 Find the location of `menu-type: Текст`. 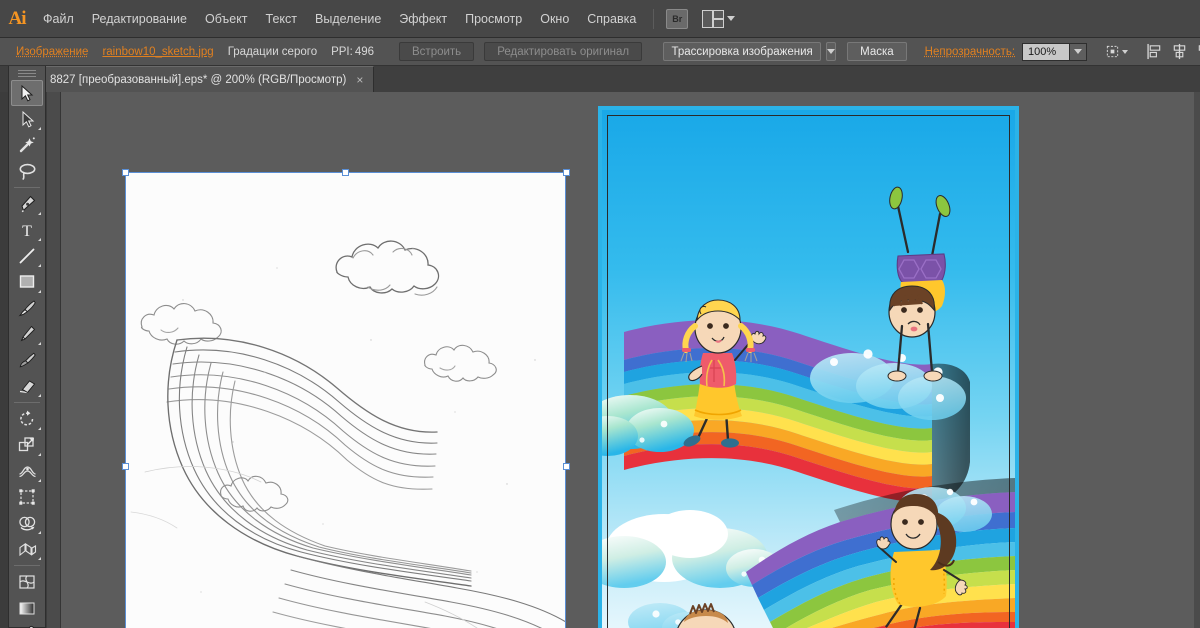

menu-type: Текст is located at coordinates (281, 19).